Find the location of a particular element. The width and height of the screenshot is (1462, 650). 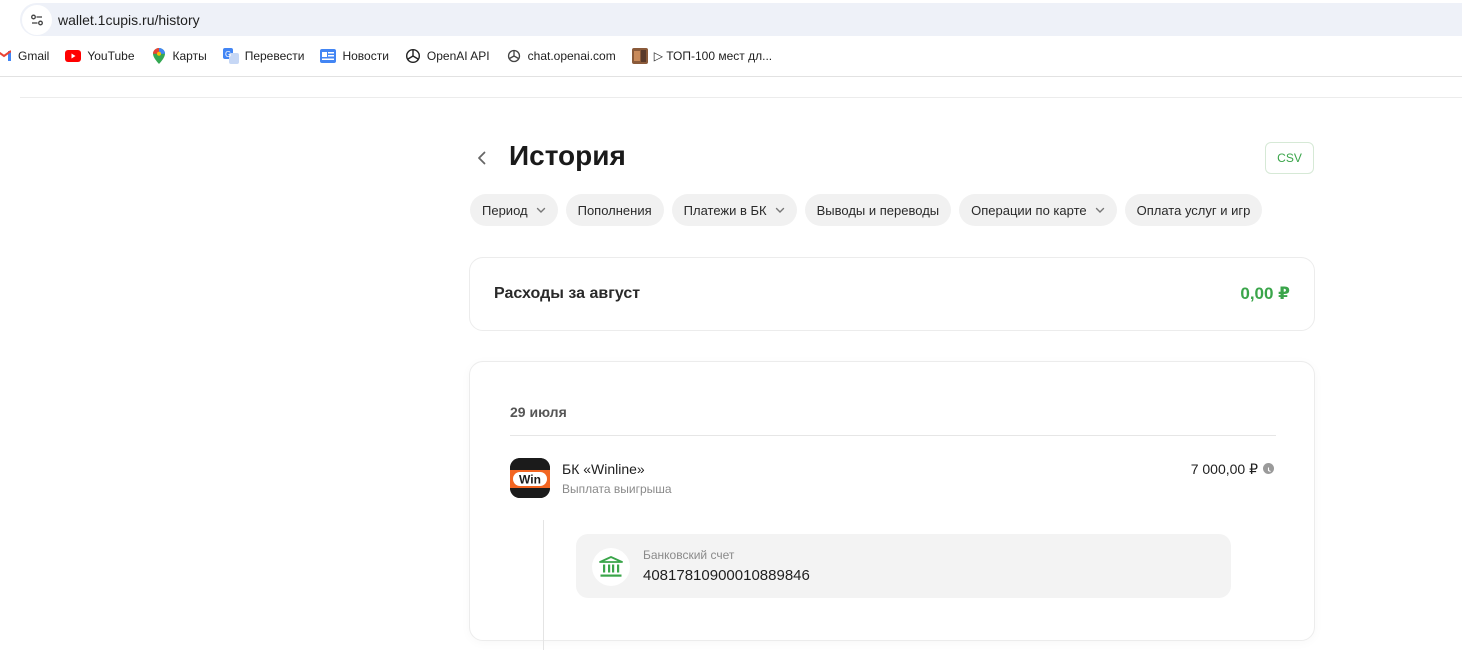

bookmark-translate: G Перевести is located at coordinates (263, 56).